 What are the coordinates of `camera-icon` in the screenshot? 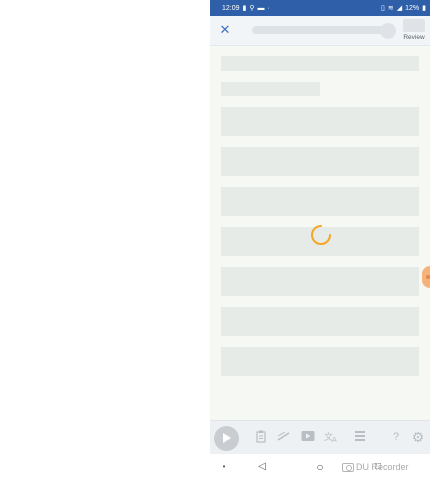 It's located at (348, 467).